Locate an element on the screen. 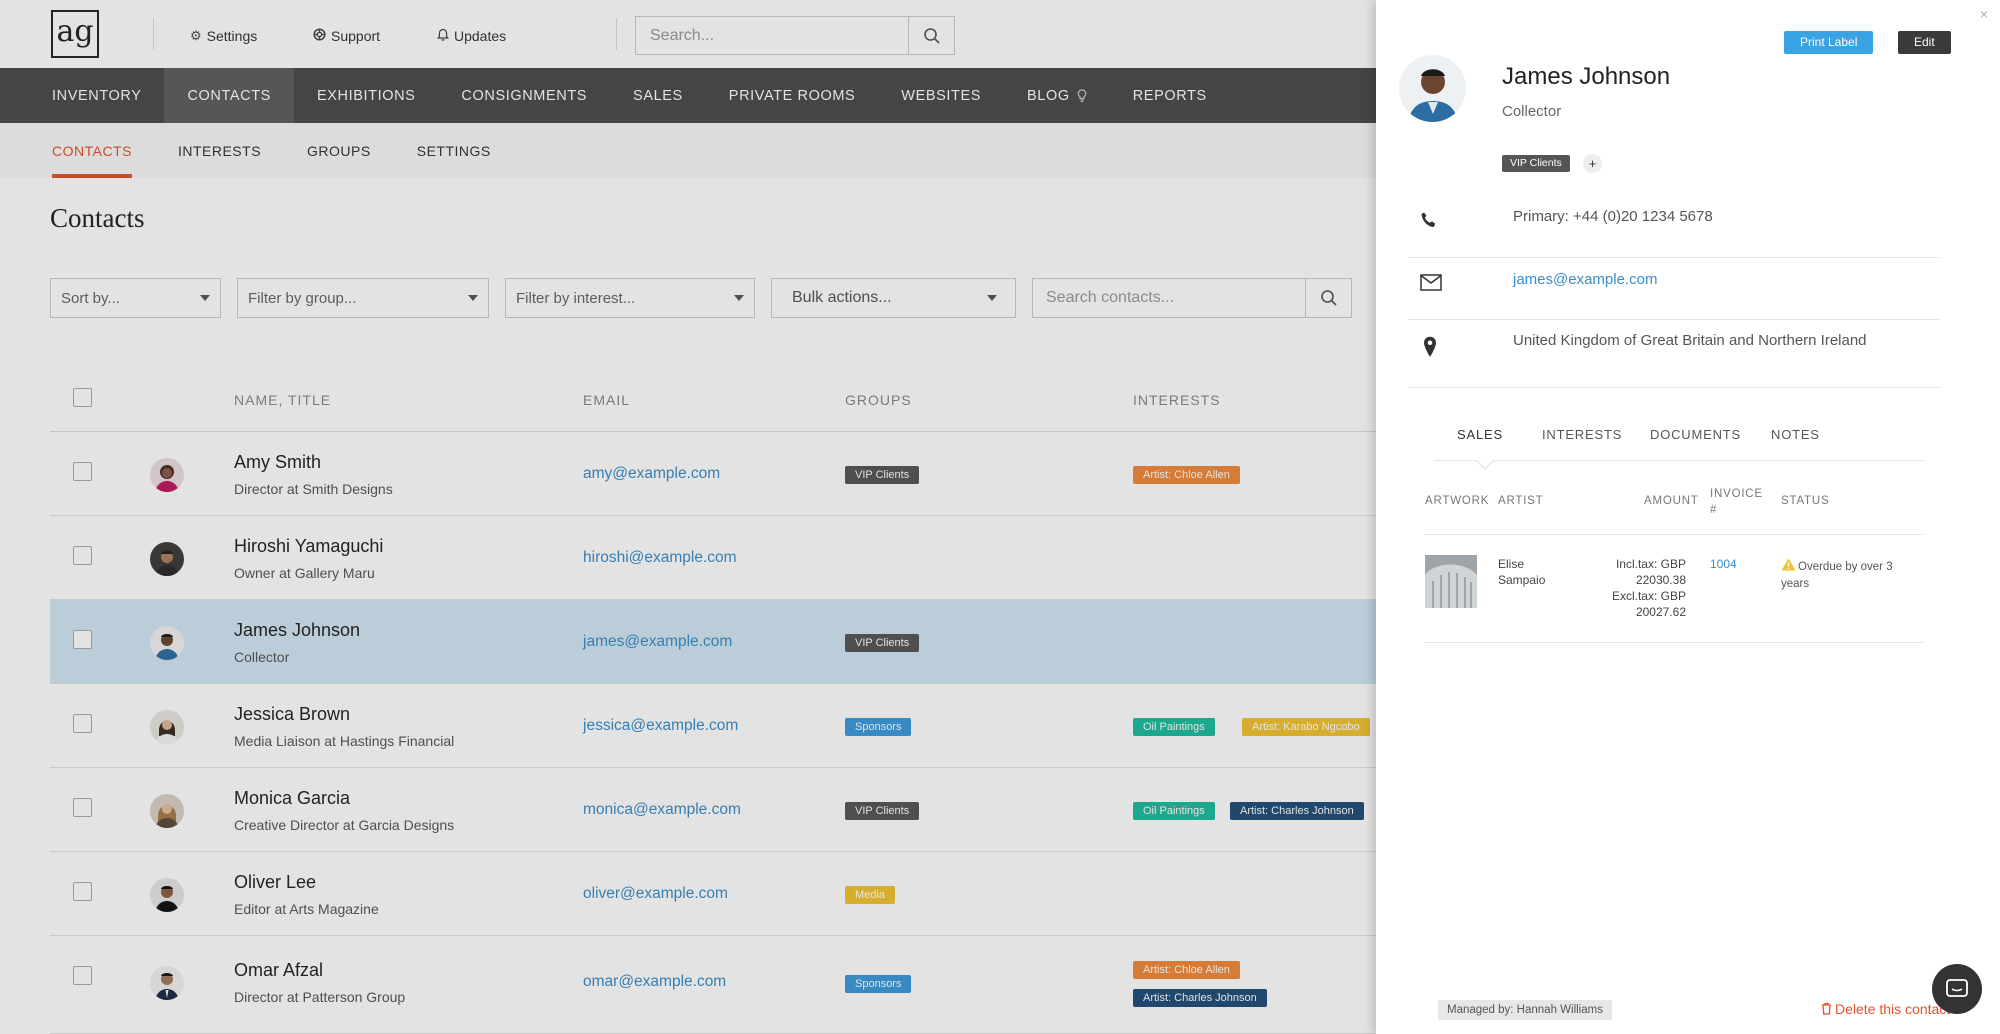 The width and height of the screenshot is (2000, 1034). contact-name: Amy Smith is located at coordinates (277, 462).